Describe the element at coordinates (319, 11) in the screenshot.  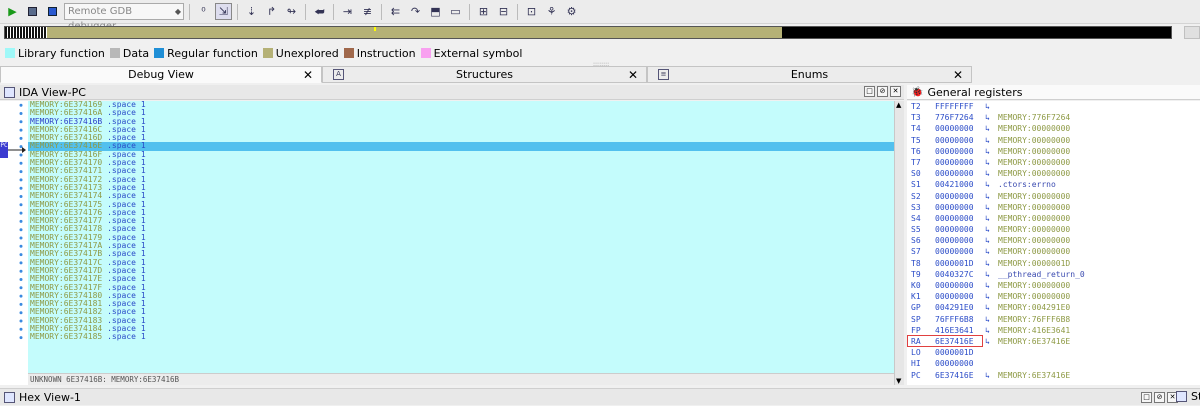
I see `jump-icon: ⮨` at that location.